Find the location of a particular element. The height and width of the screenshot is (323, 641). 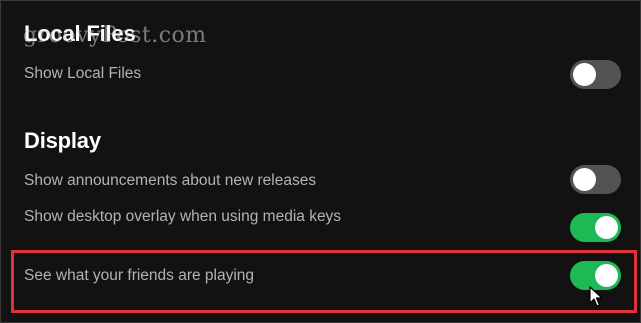

show-announcements-toggle is located at coordinates (595, 179).